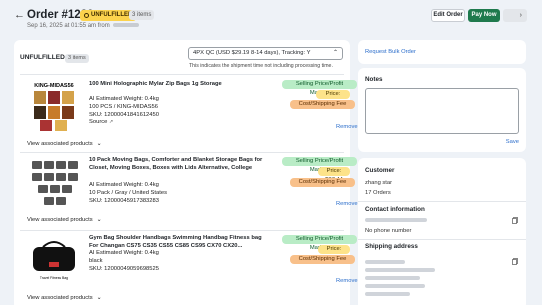 This screenshot has width=542, height=305. Describe the element at coordinates (111, 122) in the screenshot. I see `external-link-icon: ↗` at that location.